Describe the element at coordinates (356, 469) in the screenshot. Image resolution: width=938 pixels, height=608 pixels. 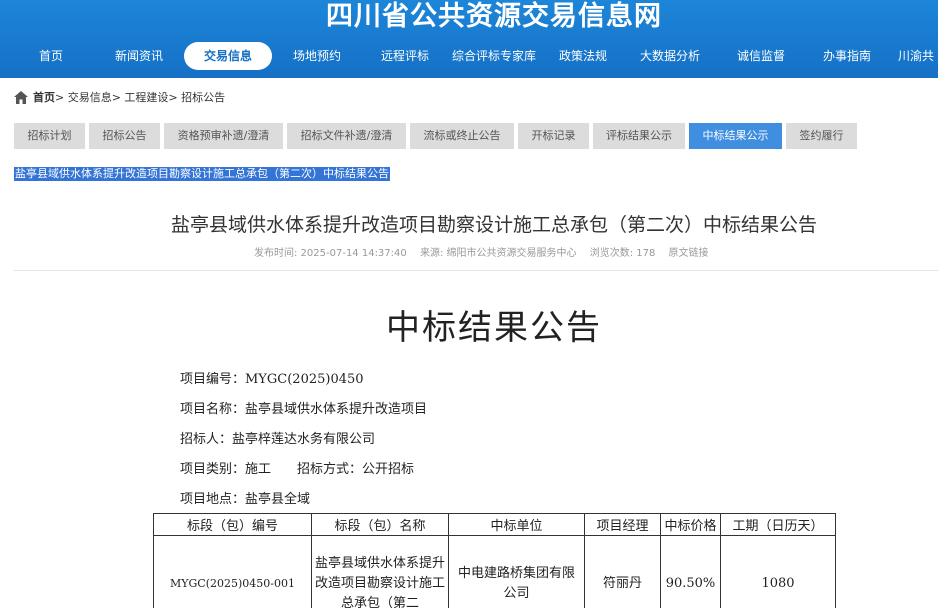
I see `tender-method: 招标方式：公开招标` at that location.